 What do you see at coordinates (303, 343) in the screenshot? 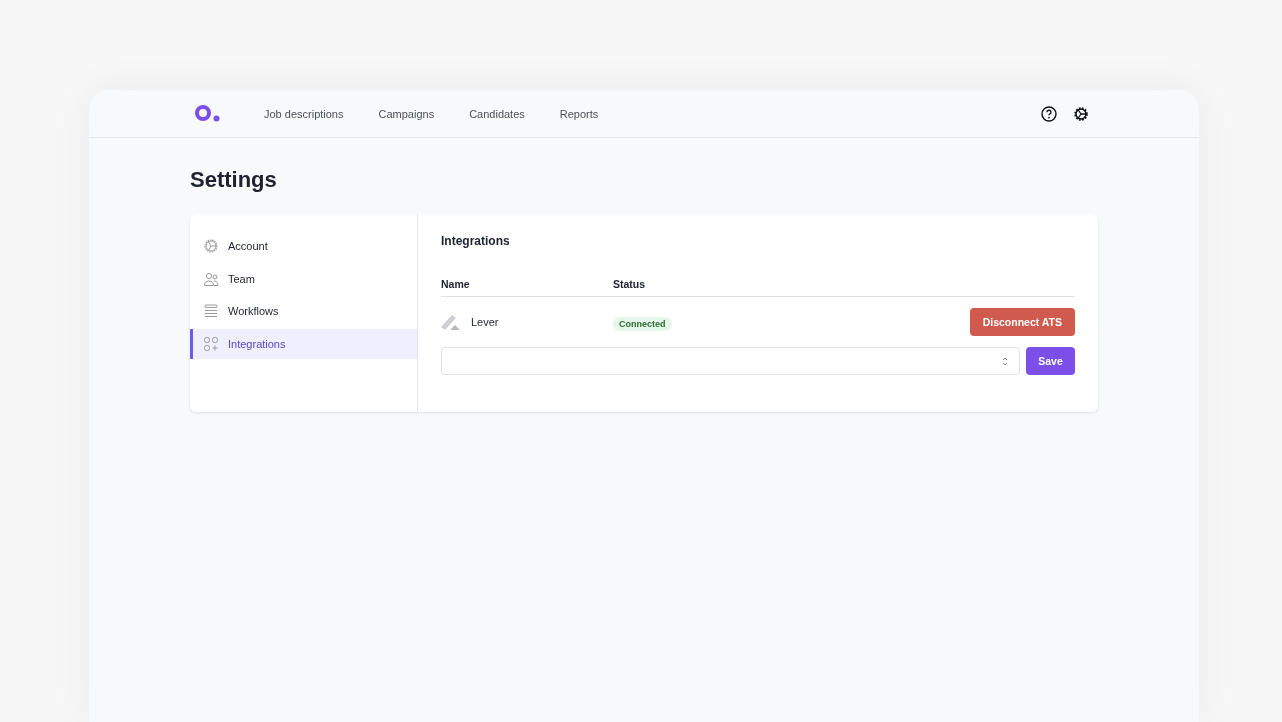
I see `sidebar-item: Integrations` at bounding box center [303, 343].